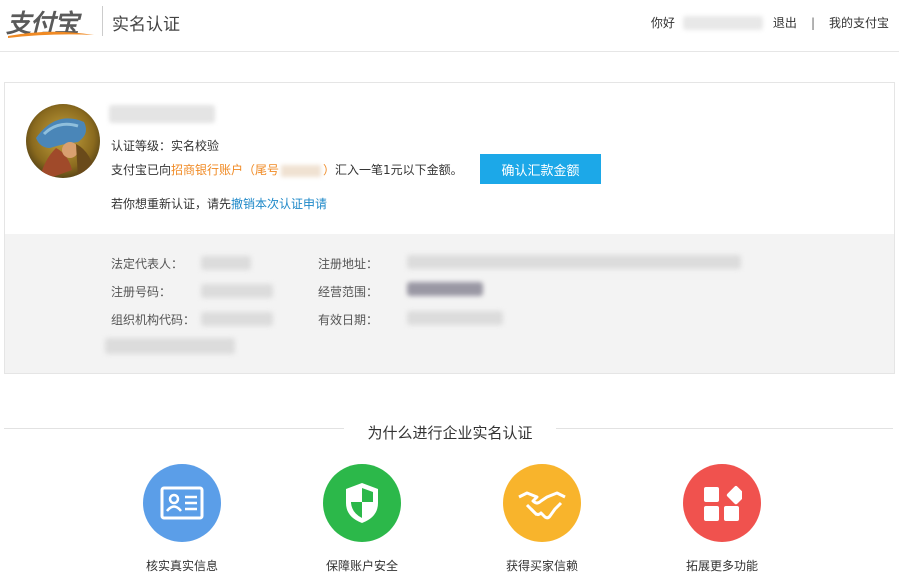 The width and height of the screenshot is (899, 580). I want to click on greeting-text: 你好, so click(662, 23).